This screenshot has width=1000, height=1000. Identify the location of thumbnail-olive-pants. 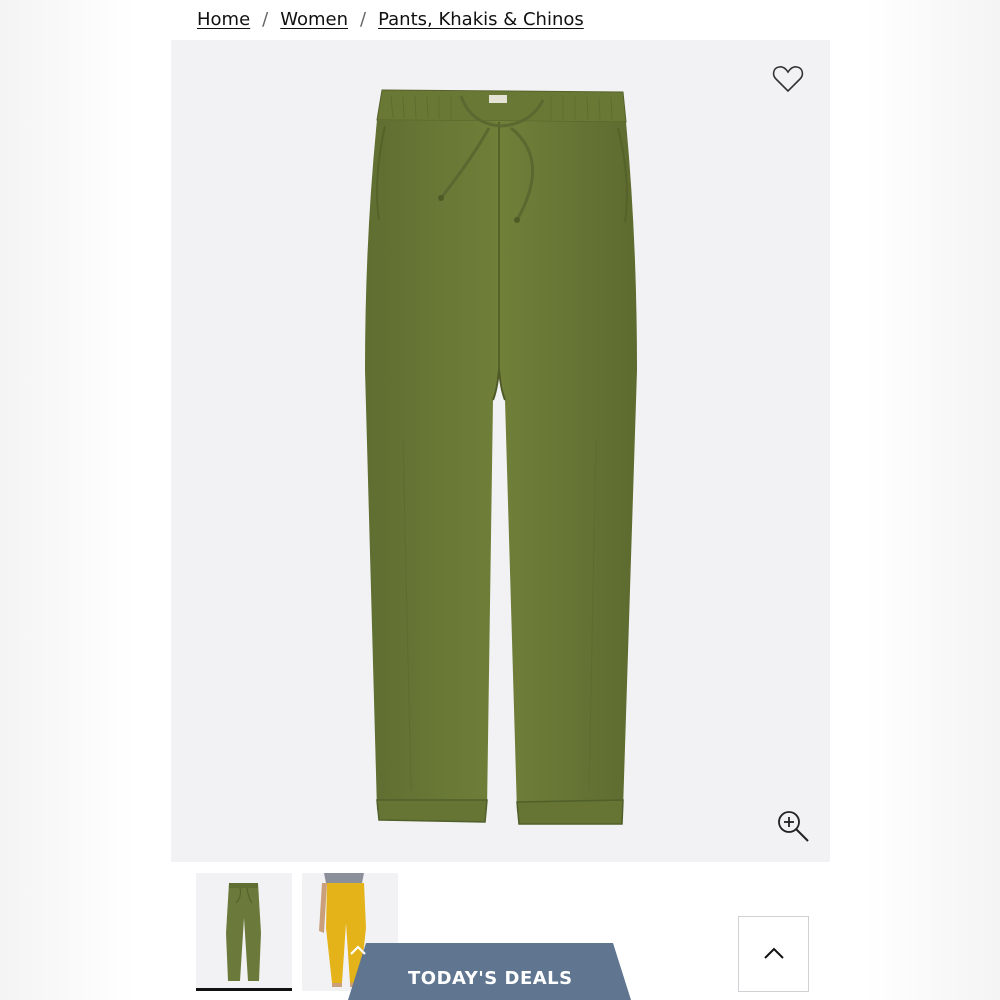
(244, 932).